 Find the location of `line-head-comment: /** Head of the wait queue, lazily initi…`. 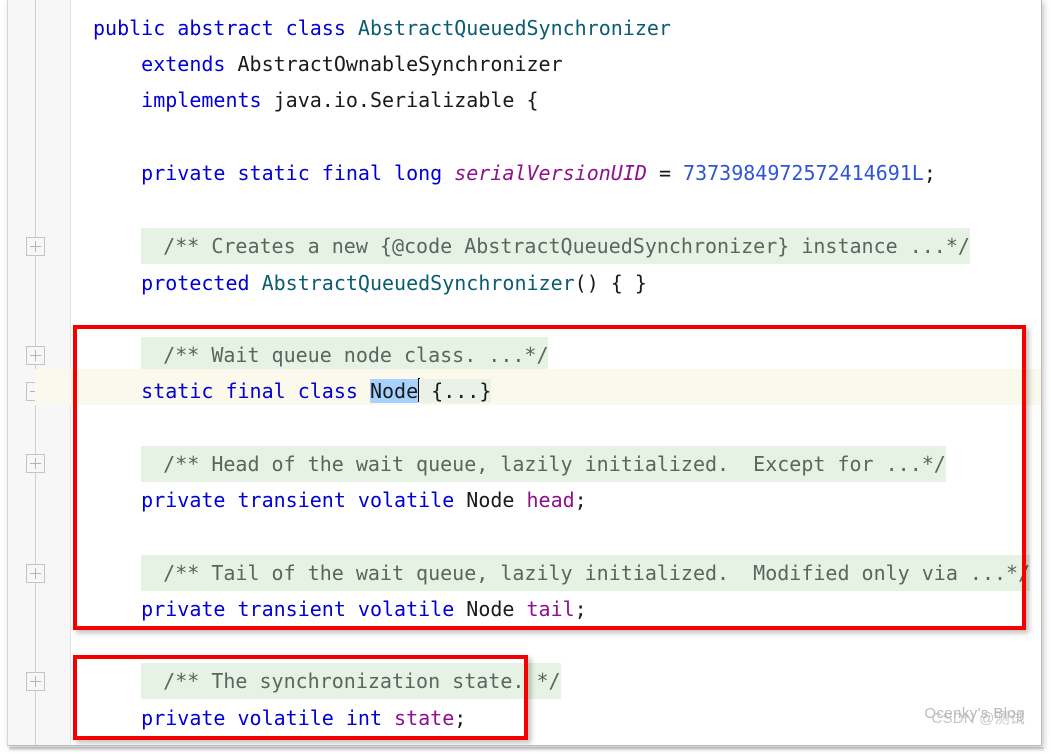

line-head-comment: /** Head of the wait queue, lazily initi… is located at coordinates (556, 464).